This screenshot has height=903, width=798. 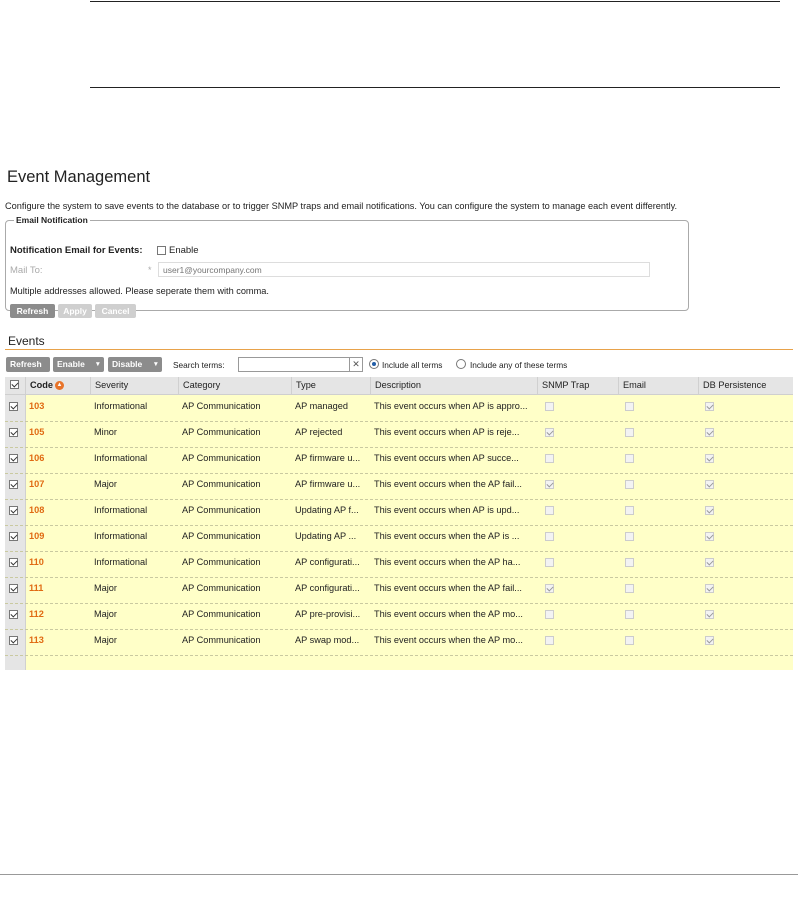 What do you see at coordinates (453, 385) in the screenshot?
I see `column-header-description: Description` at bounding box center [453, 385].